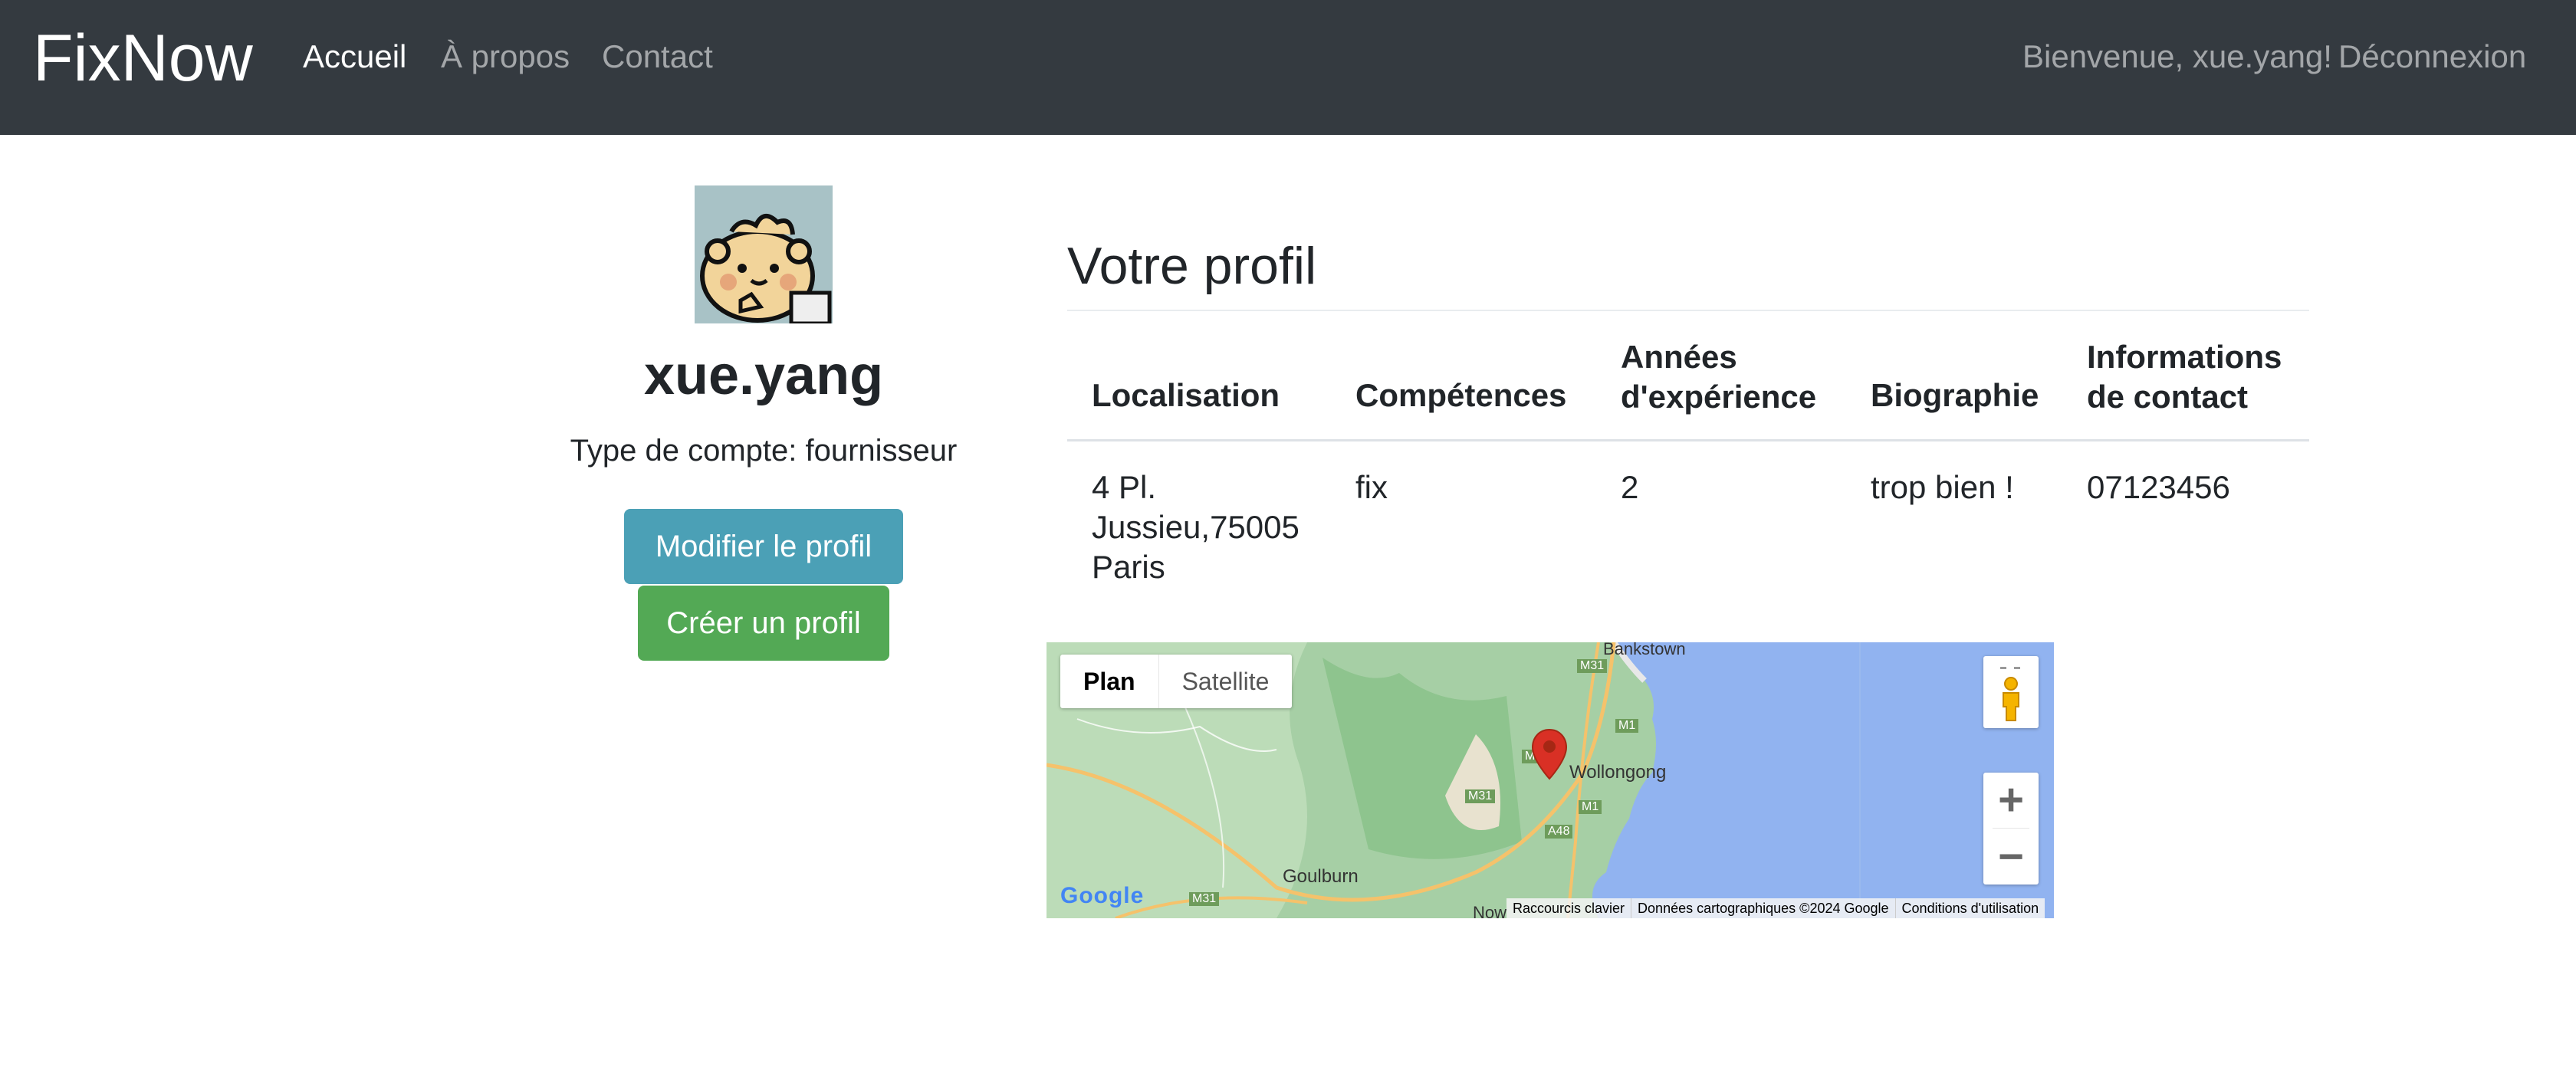 The height and width of the screenshot is (1070, 2576). What do you see at coordinates (1196, 527) in the screenshot?
I see `cell-location: 4 Pl. Jussieu,75005 Paris` at bounding box center [1196, 527].